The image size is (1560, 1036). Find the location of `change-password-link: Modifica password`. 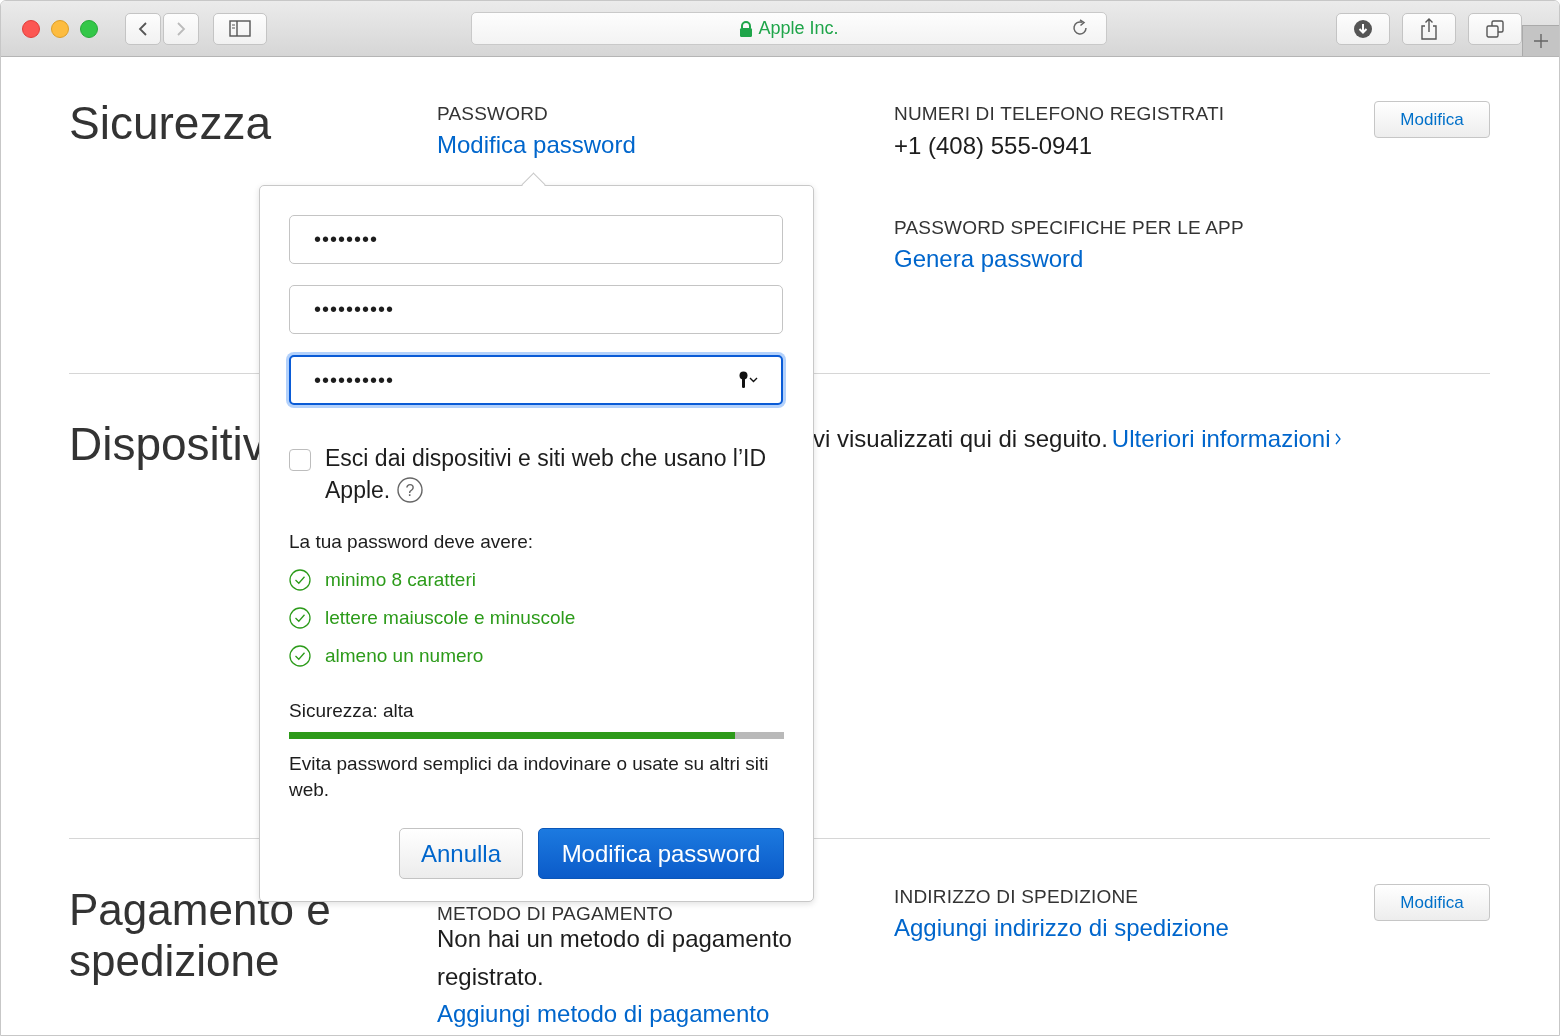

change-password-link: Modifica password is located at coordinates (665, 145).